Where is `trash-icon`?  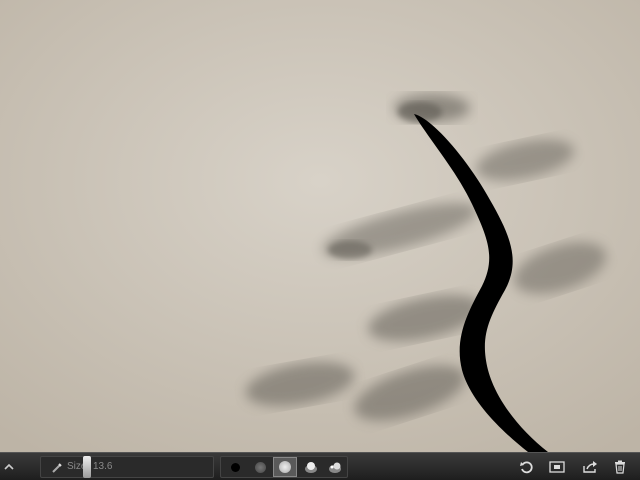
trash-icon is located at coordinates (620, 467).